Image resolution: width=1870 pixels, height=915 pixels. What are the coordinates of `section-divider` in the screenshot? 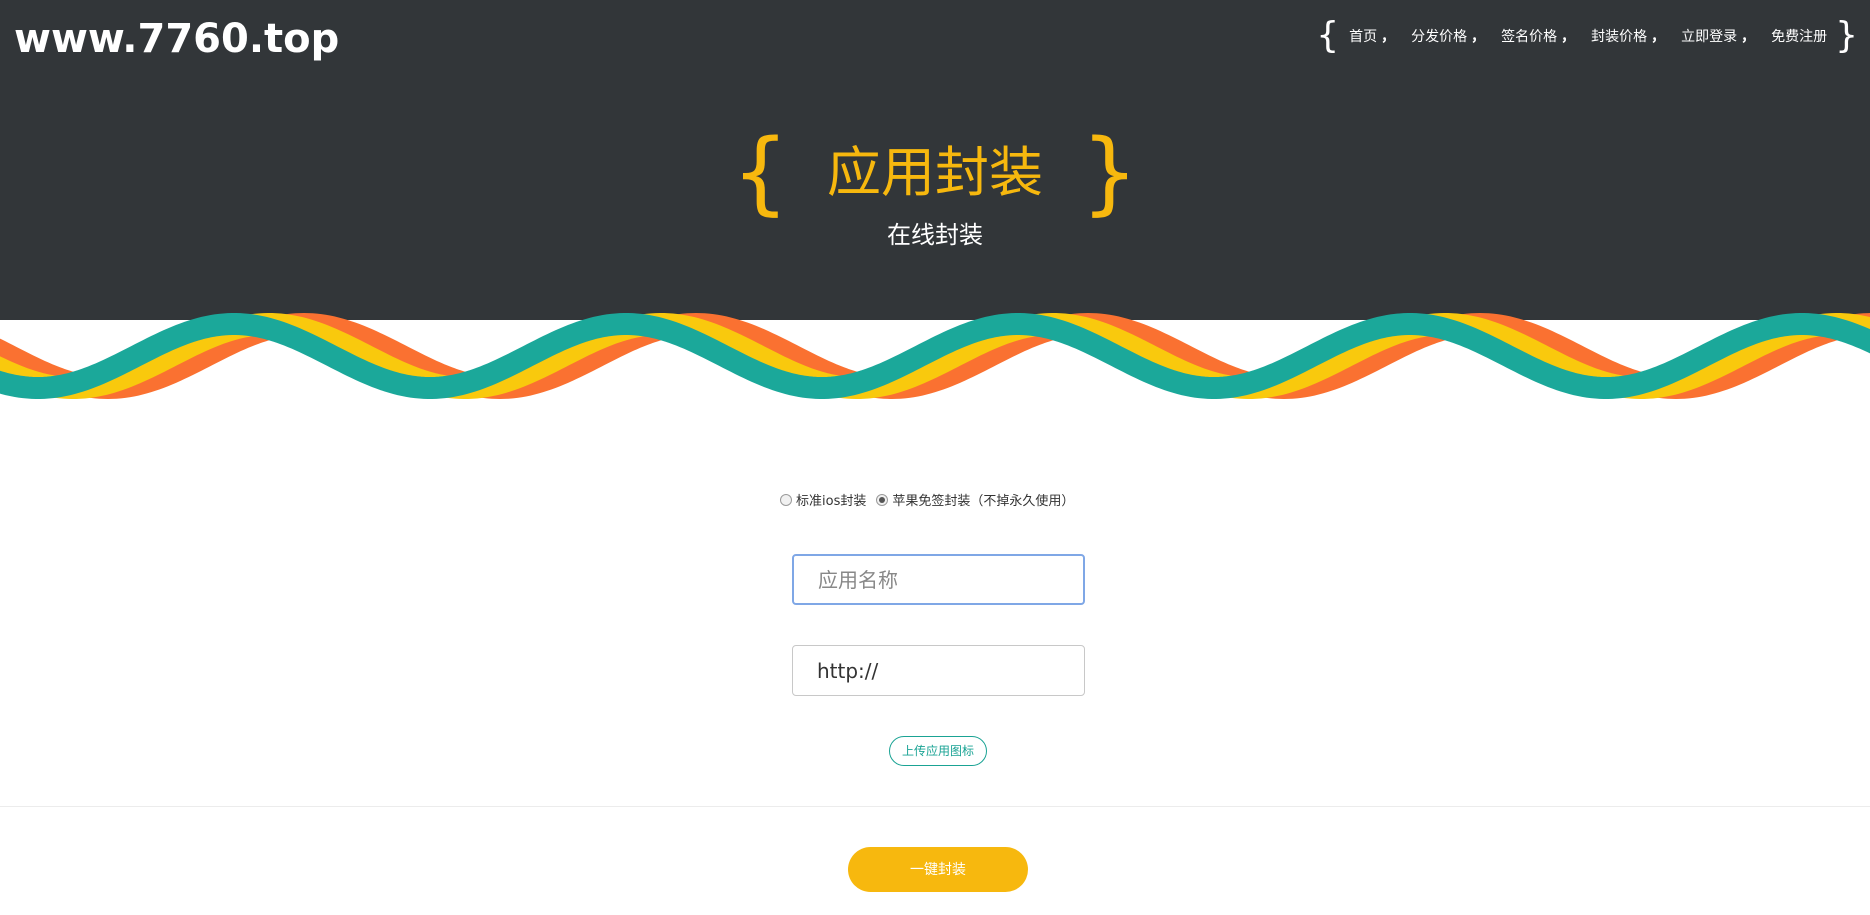 It's located at (935, 806).